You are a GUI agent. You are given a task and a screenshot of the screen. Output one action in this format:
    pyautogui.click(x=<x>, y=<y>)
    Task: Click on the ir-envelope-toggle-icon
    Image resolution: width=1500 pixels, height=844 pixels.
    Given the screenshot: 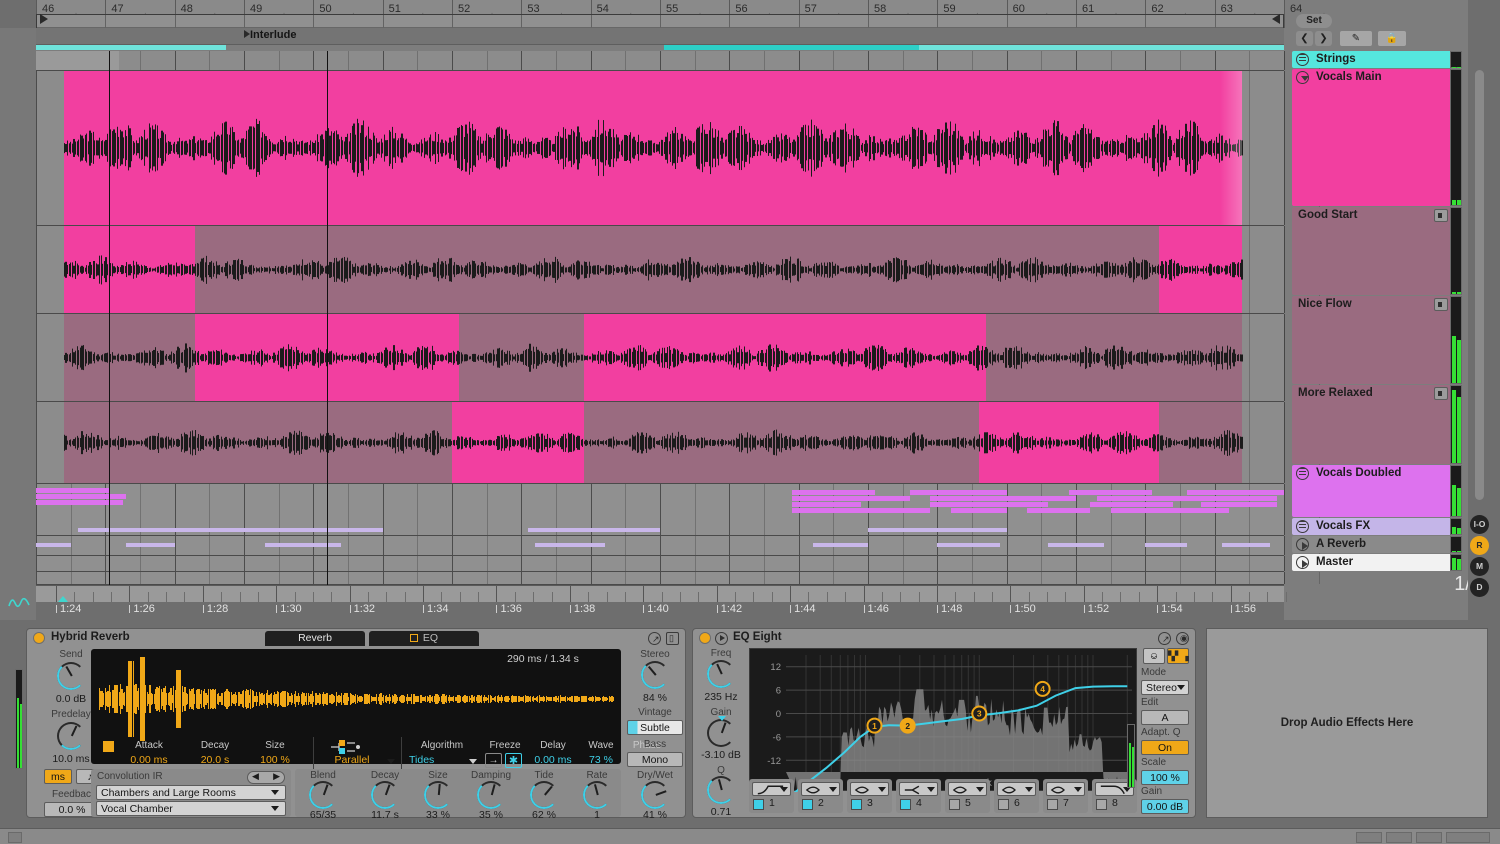 What is the action you would take?
    pyautogui.click(x=108, y=746)
    